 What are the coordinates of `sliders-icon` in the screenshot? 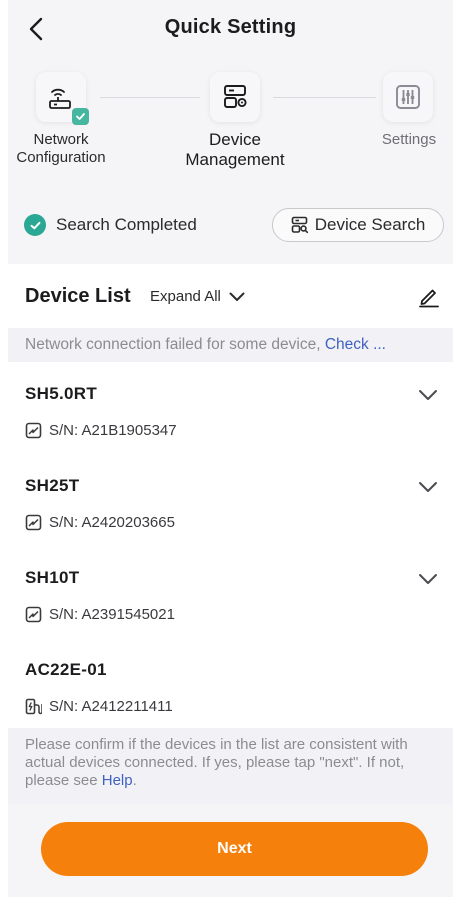 It's located at (408, 97).